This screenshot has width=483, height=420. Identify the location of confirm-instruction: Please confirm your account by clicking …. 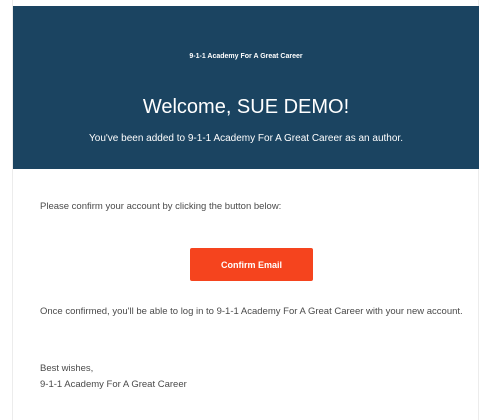
(161, 206).